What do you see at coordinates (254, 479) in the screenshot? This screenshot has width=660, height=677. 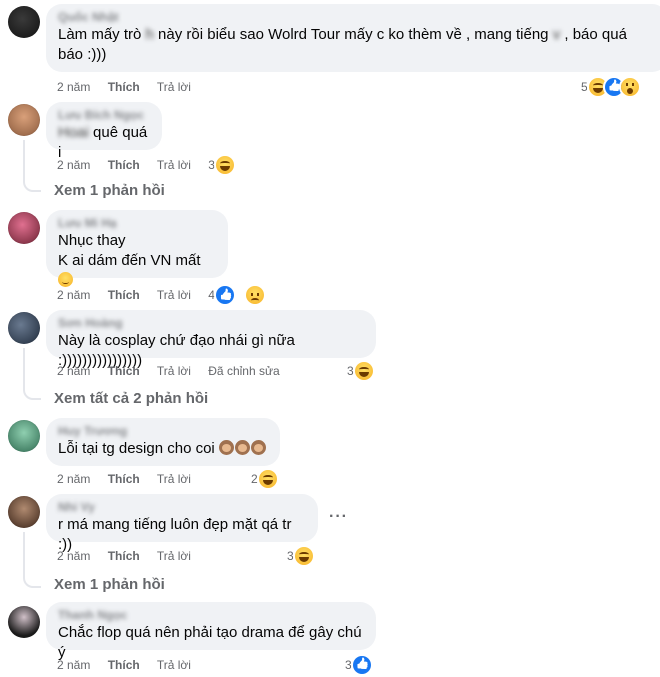 I see `reaction-count: 2` at bounding box center [254, 479].